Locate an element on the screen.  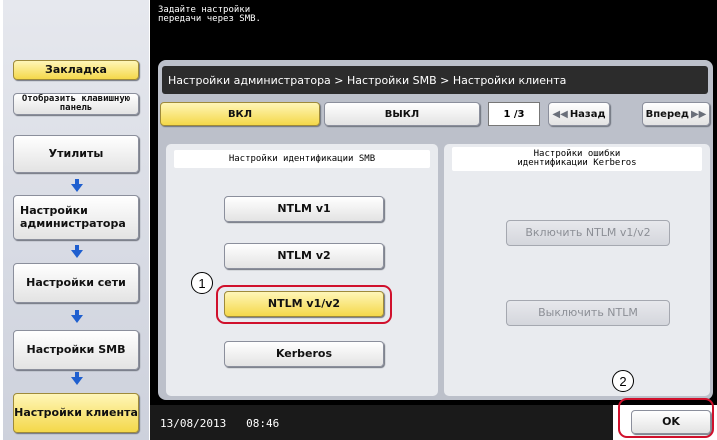
date-time: 13/08/2013 08:46 is located at coordinates (219, 423).